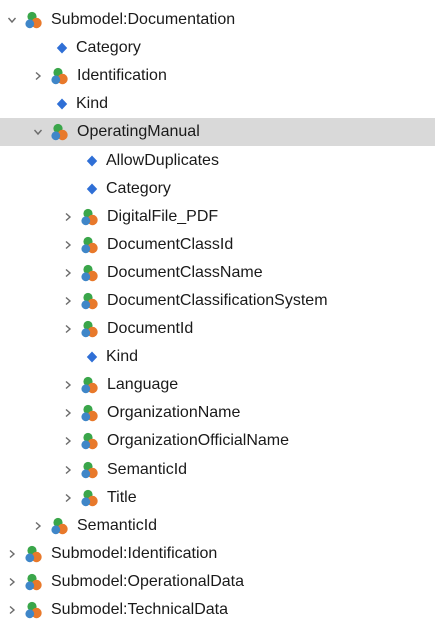 The image size is (435, 624). I want to click on tree-node-label: AllowDuplicates, so click(162, 160).